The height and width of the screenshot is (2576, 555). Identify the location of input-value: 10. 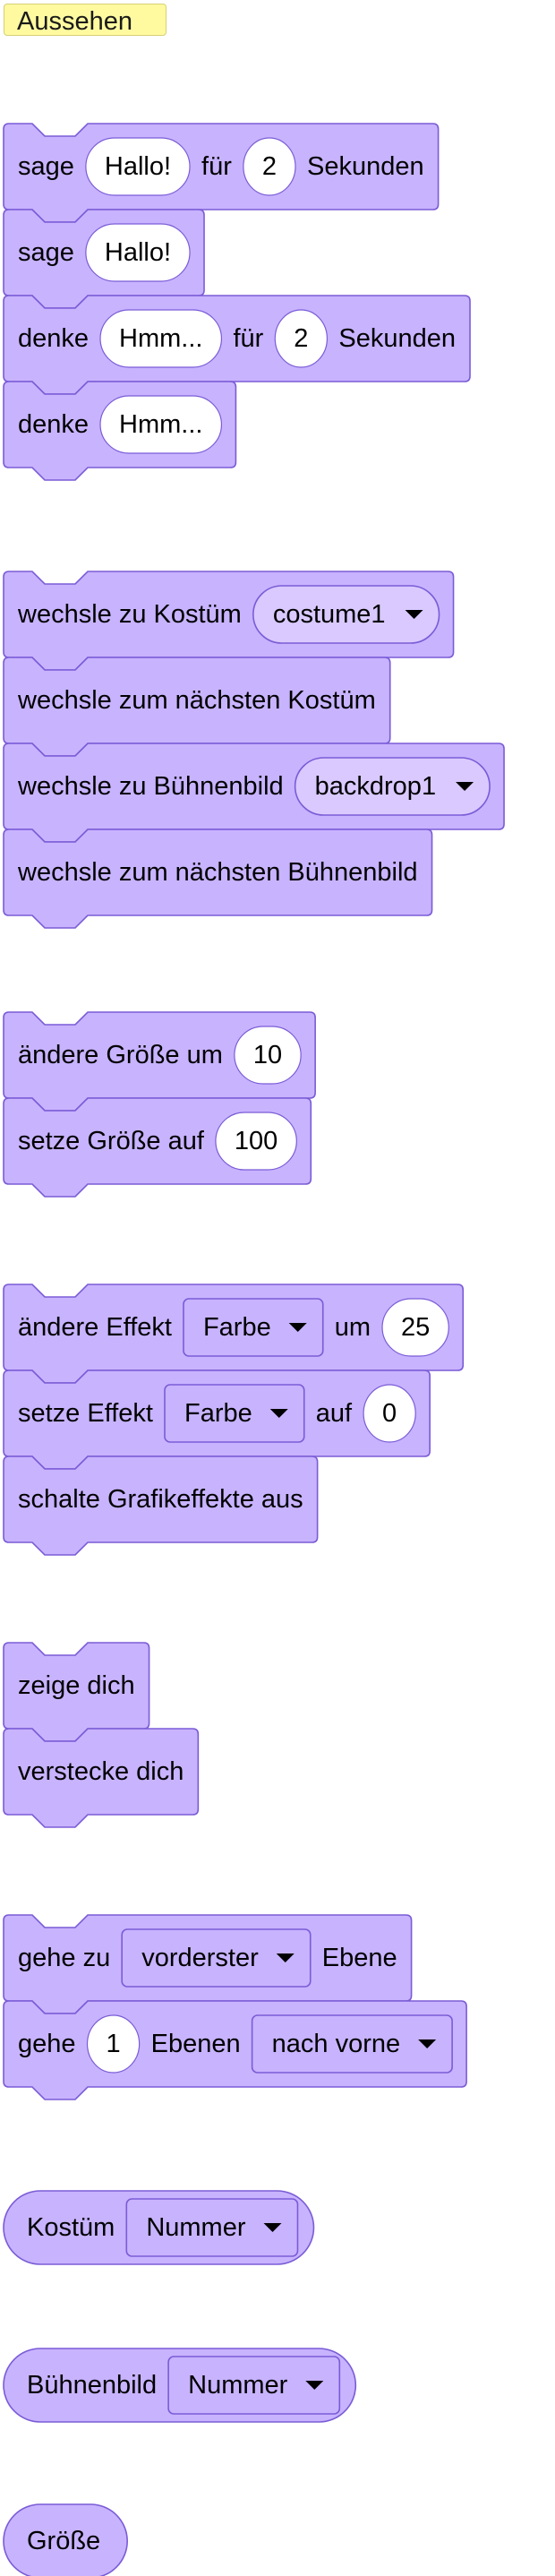
(267, 1055).